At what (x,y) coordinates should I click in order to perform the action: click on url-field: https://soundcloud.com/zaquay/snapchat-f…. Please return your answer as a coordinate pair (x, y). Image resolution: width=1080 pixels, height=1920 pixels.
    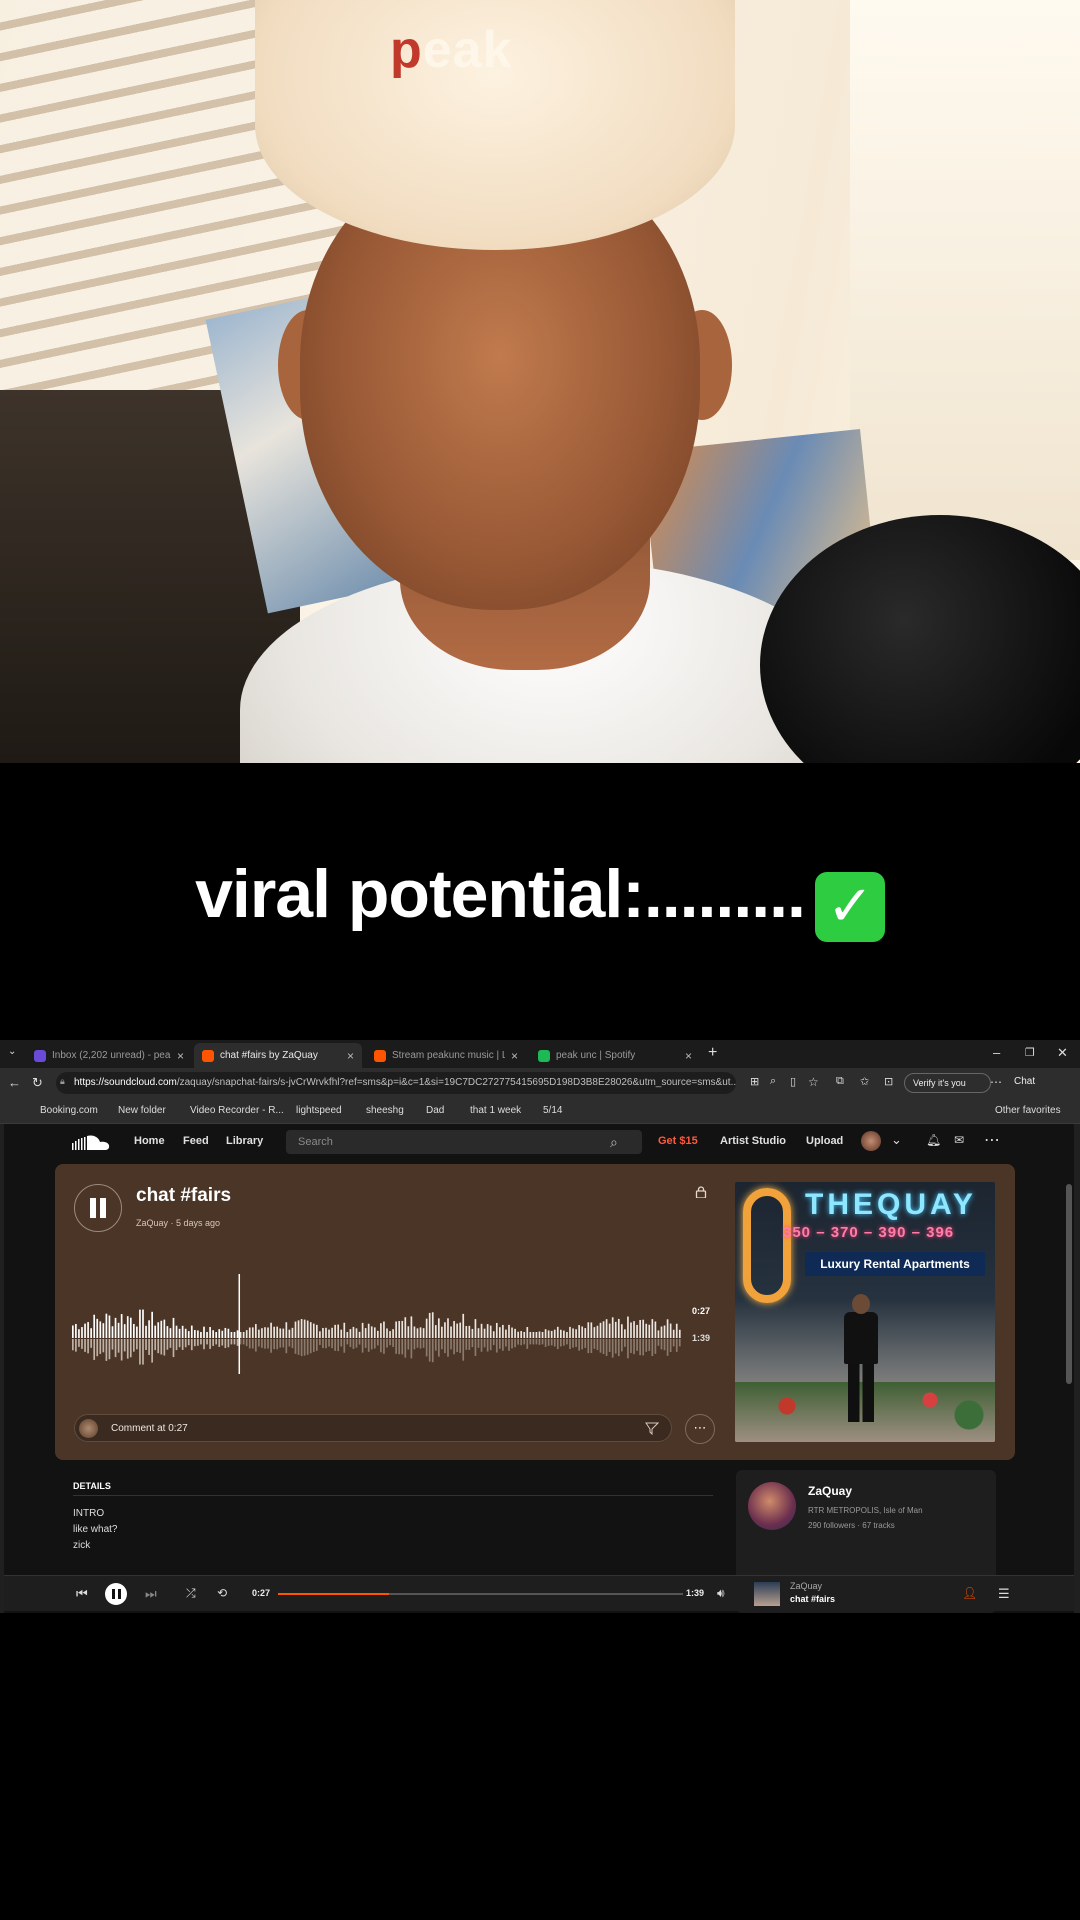
    Looking at the image, I should click on (396, 1083).